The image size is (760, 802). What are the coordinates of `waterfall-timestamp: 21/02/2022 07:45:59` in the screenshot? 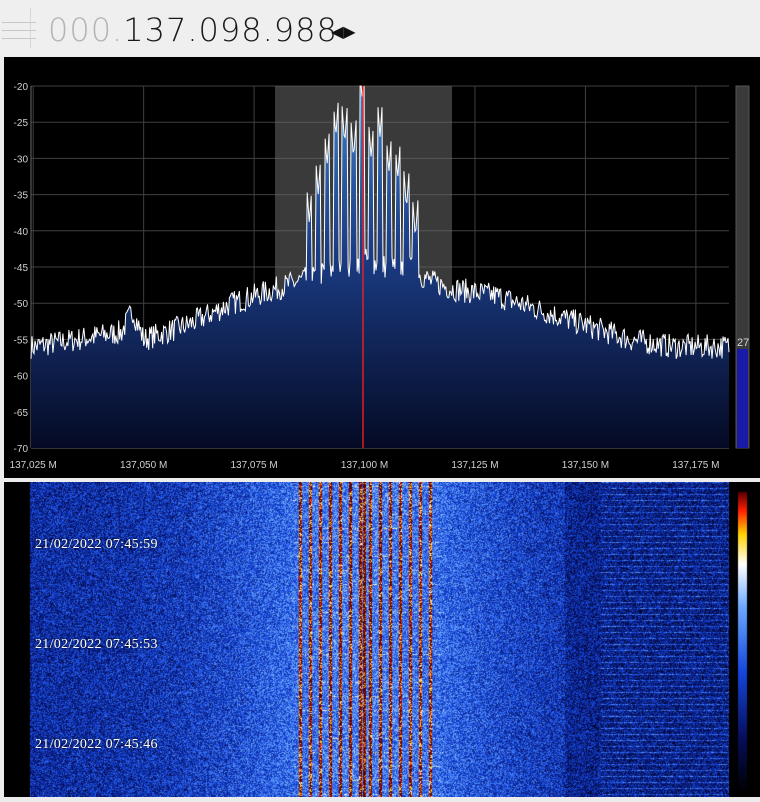 It's located at (96, 544).